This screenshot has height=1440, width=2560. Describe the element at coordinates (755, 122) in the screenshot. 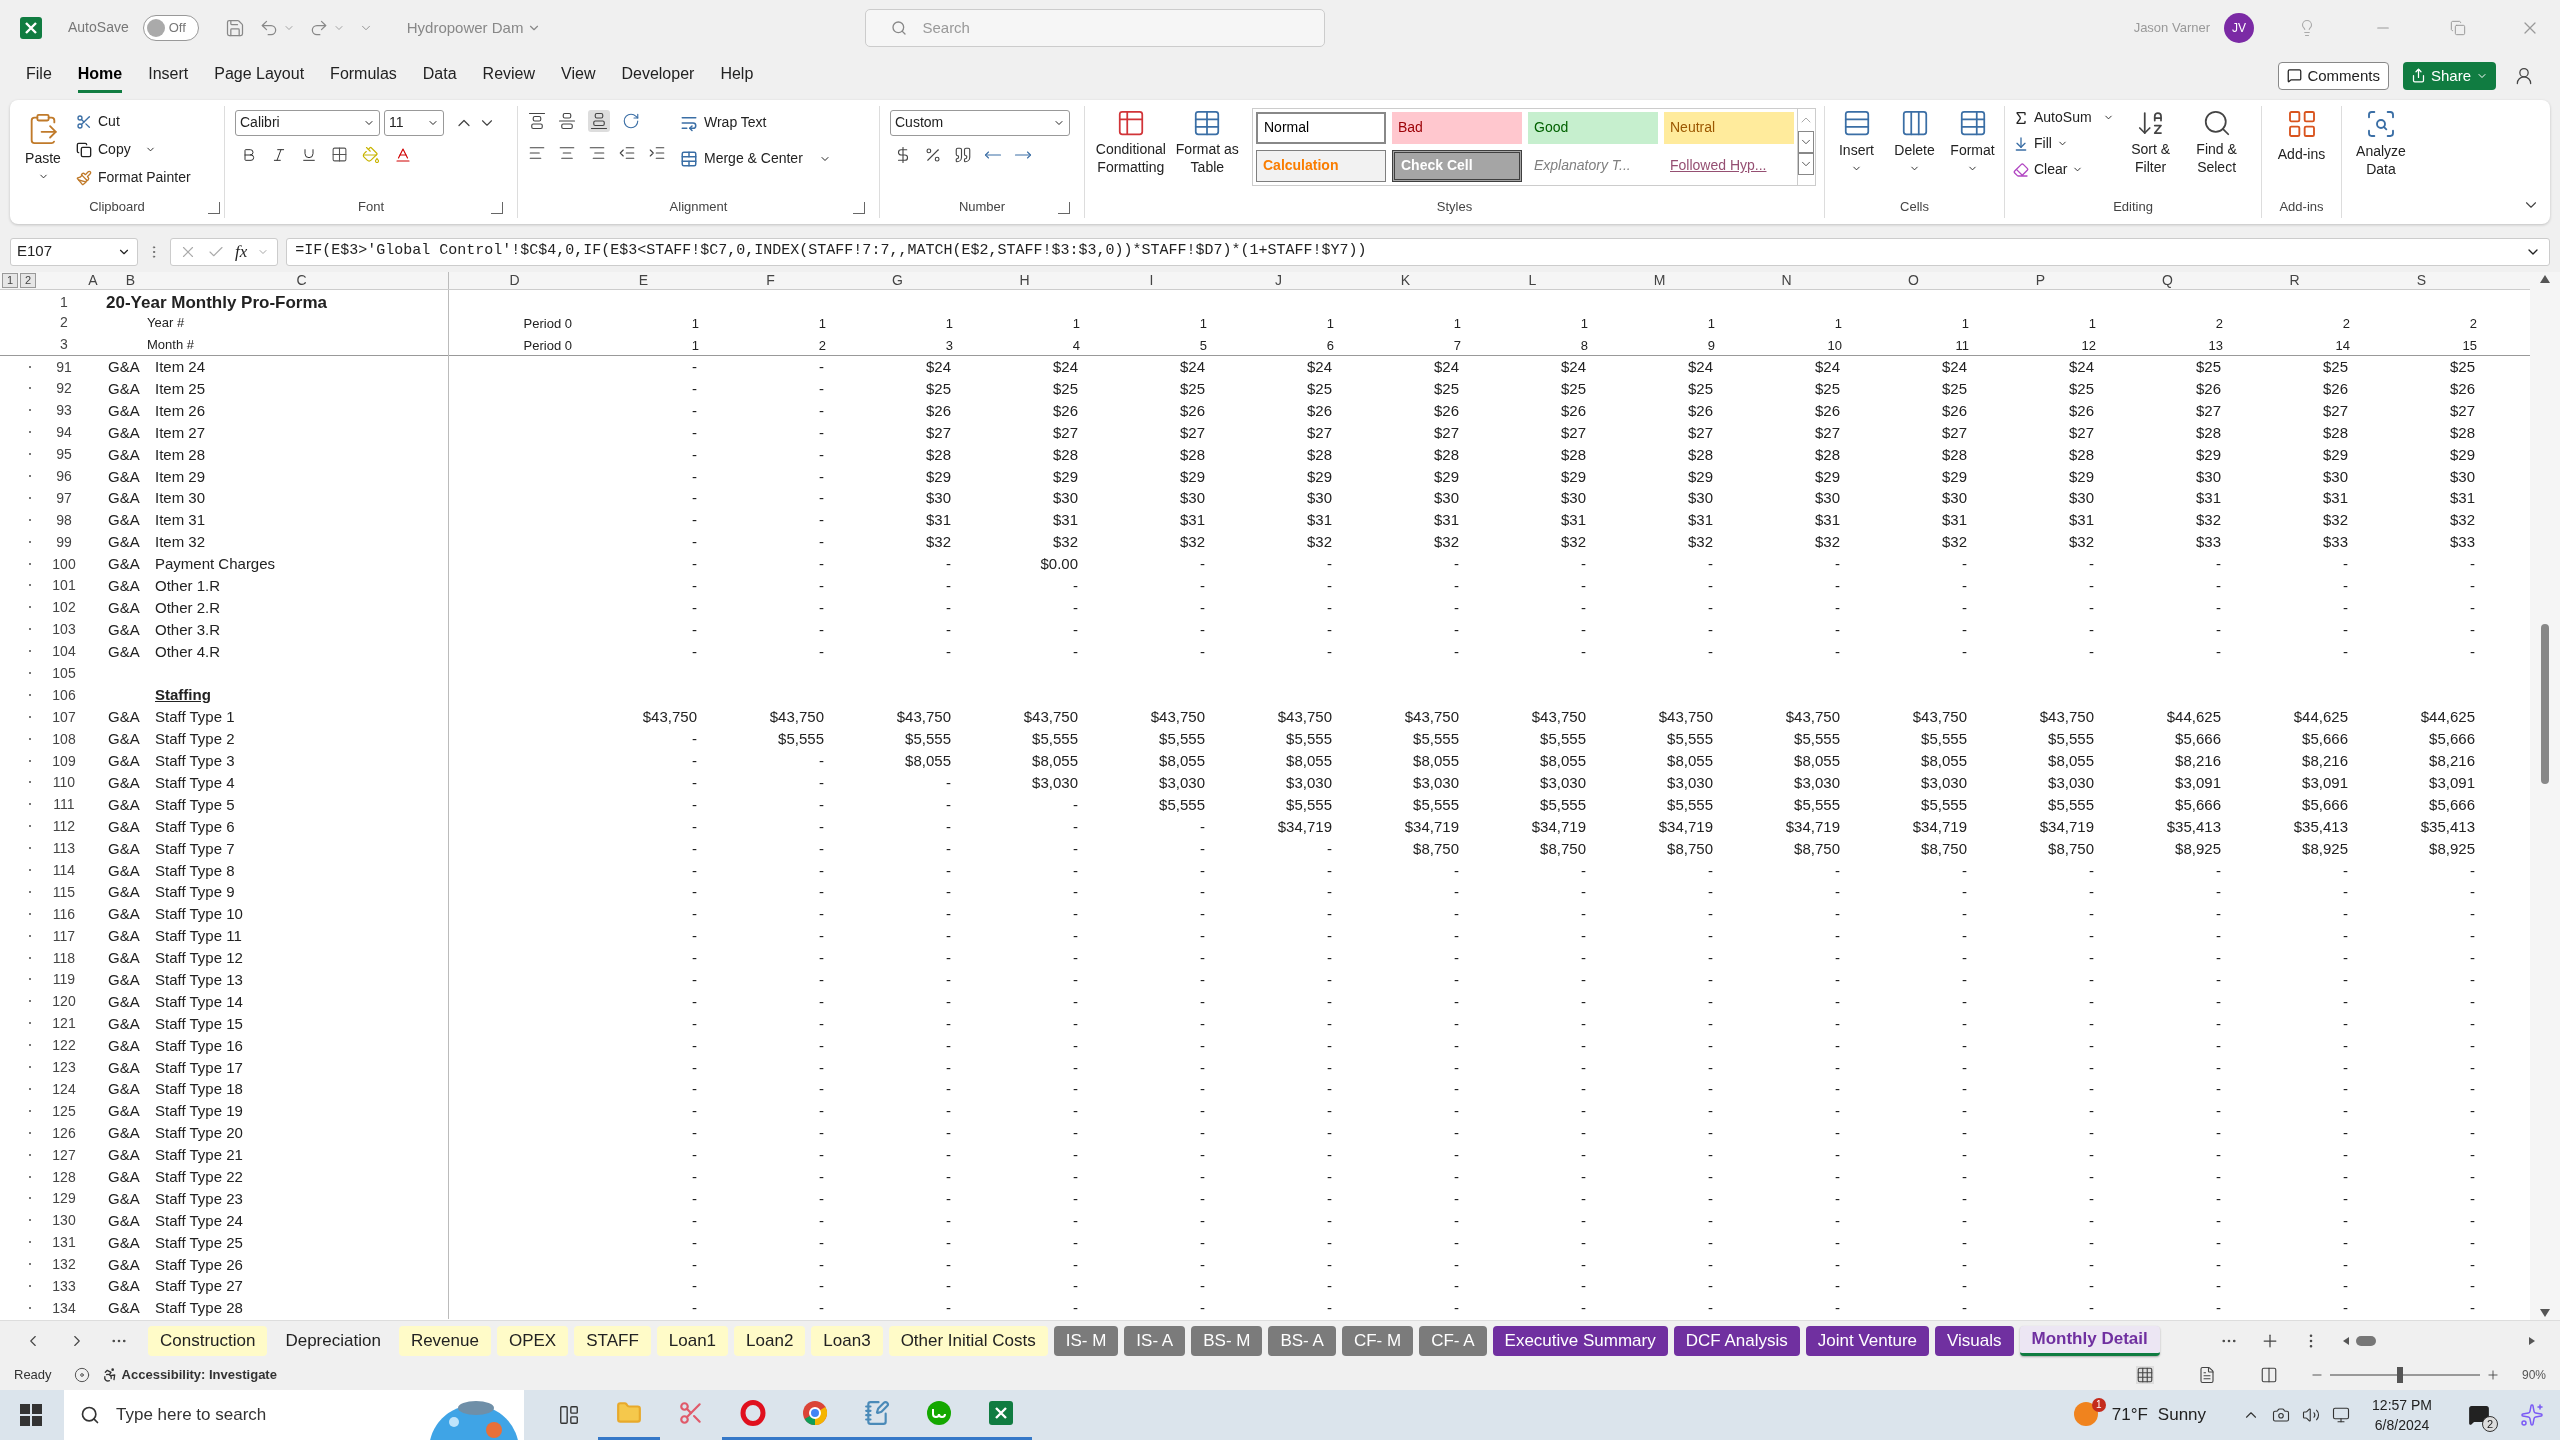

I see `wrap-text-button: Wrap Text` at that location.